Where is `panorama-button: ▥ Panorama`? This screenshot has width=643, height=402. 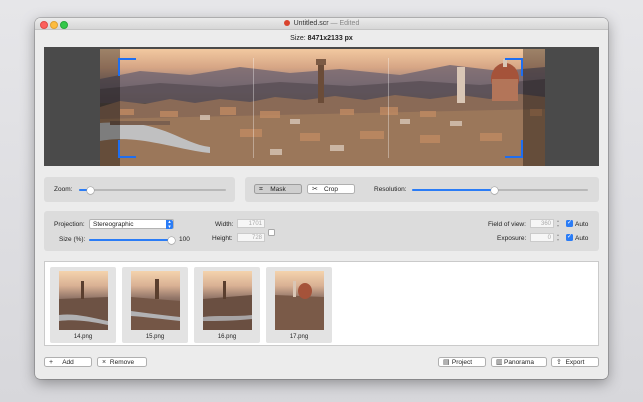 panorama-button: ▥ Panorama is located at coordinates (519, 362).